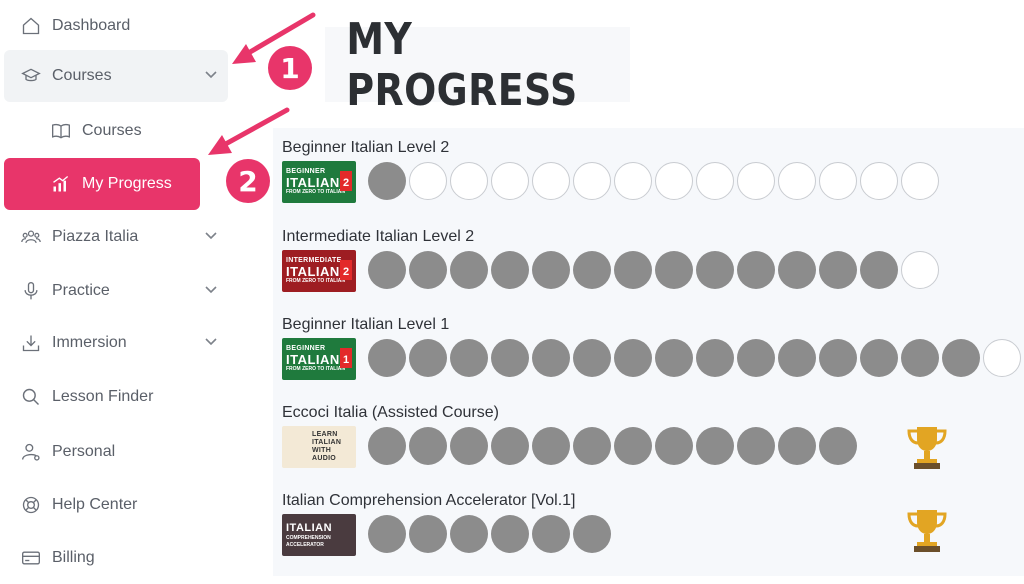 The image size is (1024, 584). Describe the element at coordinates (73, 557) in the screenshot. I see `sidebar-item-label: Billing` at that location.